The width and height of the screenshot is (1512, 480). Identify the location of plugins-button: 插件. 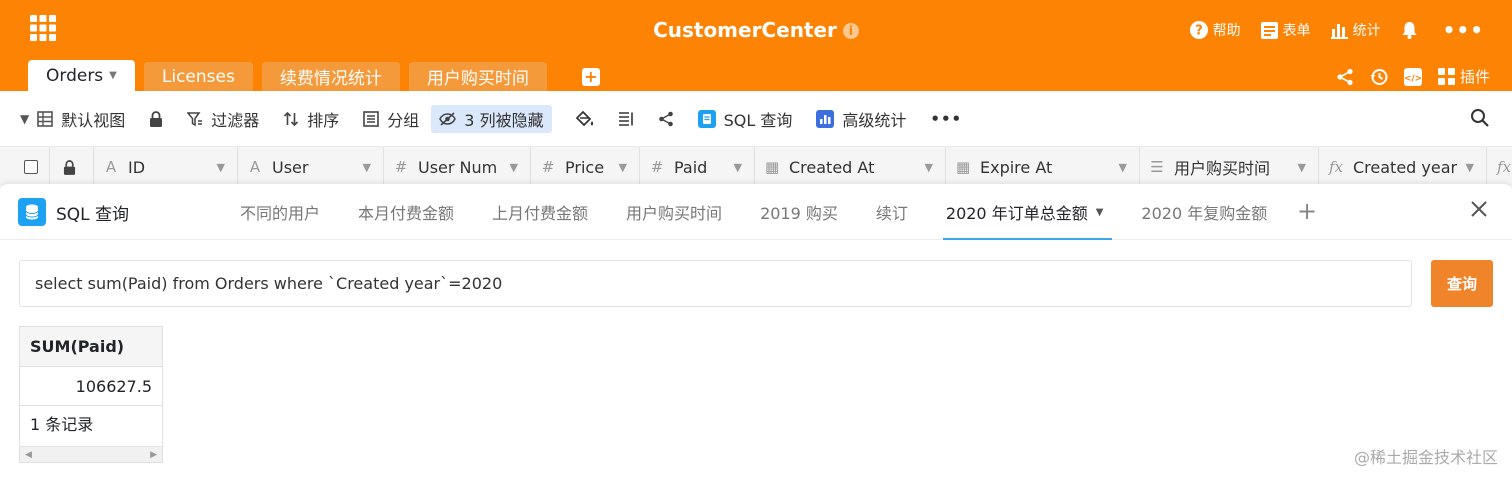
(1463, 76).